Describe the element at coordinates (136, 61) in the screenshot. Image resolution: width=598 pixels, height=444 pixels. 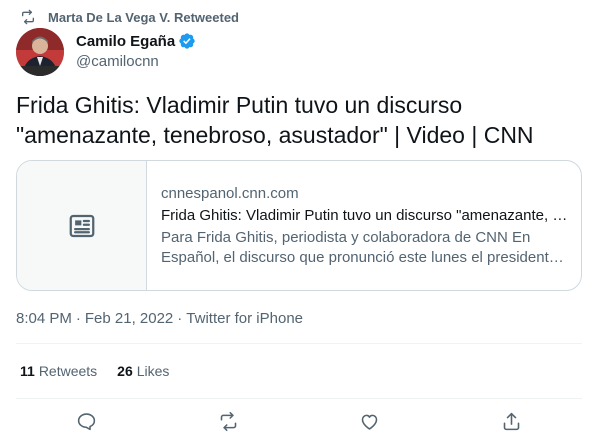
I see `author-handle: @camilocnn` at that location.